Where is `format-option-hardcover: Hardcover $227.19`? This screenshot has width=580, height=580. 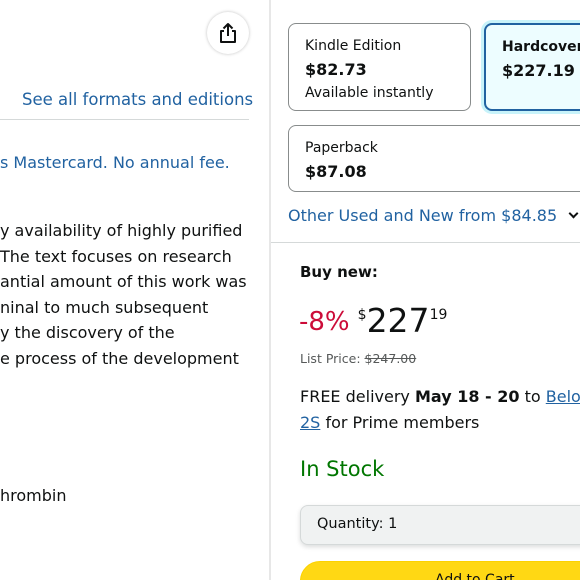 format-option-hardcover: Hardcover $227.19 is located at coordinates (532, 67).